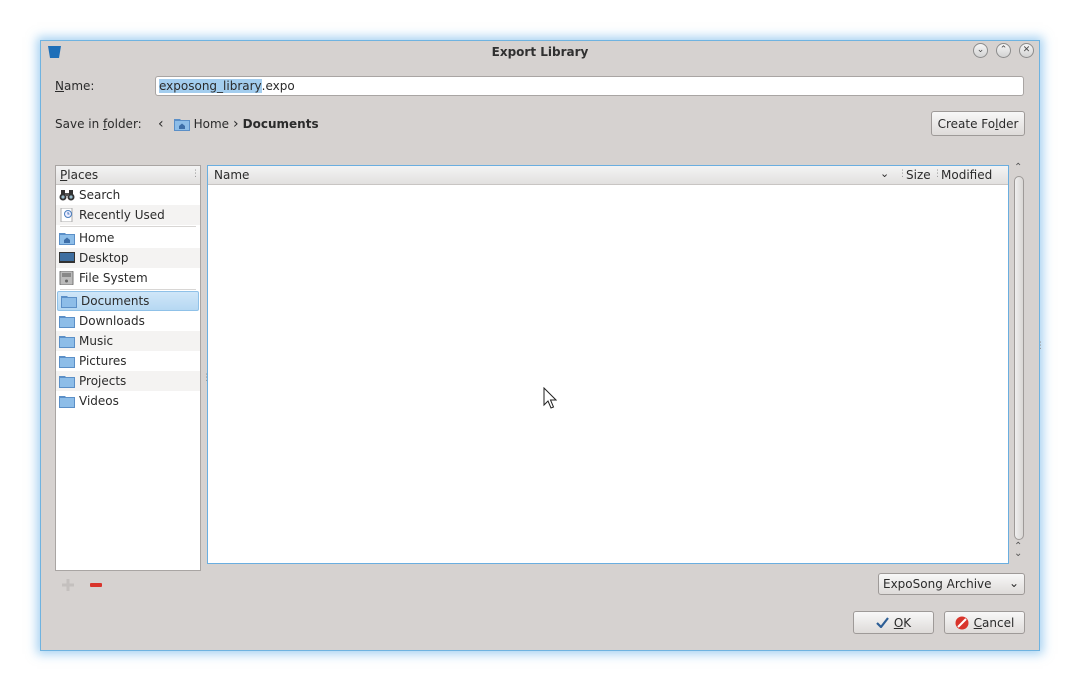  I want to click on place-item-pictures: Pictures, so click(128, 361).